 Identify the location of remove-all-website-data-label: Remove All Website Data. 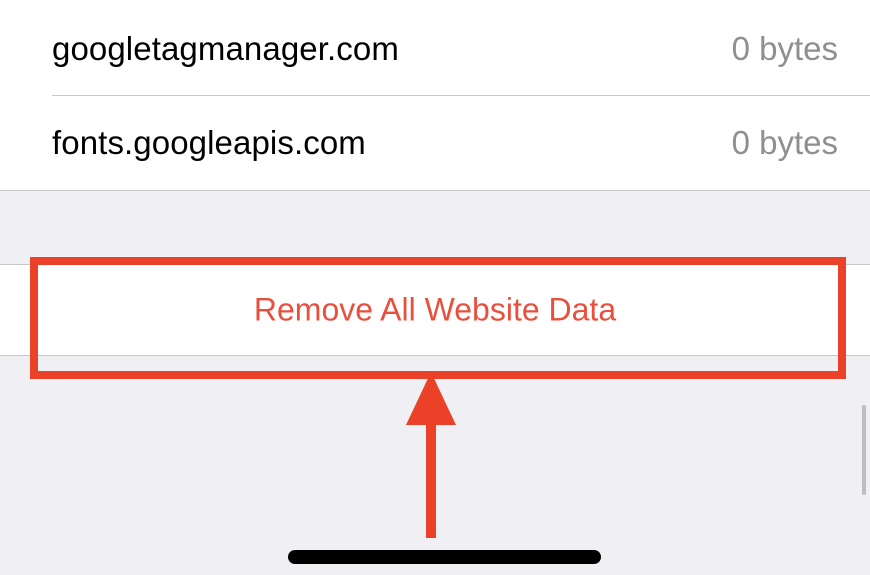
(435, 309).